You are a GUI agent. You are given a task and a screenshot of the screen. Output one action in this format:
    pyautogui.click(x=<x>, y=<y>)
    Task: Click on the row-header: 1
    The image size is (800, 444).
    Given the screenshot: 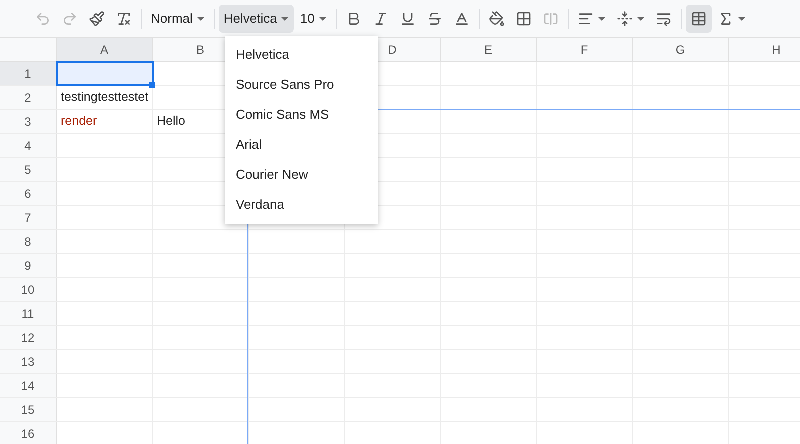 What is the action you would take?
    pyautogui.click(x=28, y=73)
    